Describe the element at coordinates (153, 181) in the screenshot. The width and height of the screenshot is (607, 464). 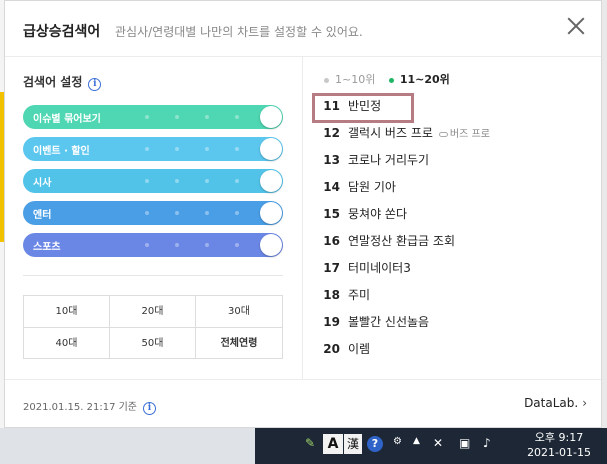
I see `toggle-current-affairs: 시사` at that location.